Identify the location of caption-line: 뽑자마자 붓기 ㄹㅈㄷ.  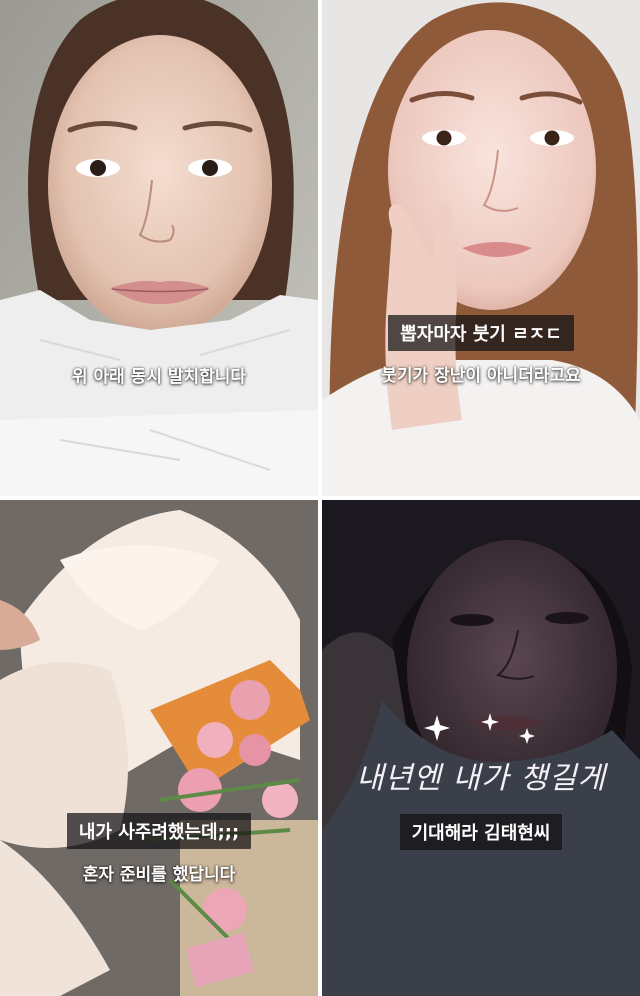
(481, 333).